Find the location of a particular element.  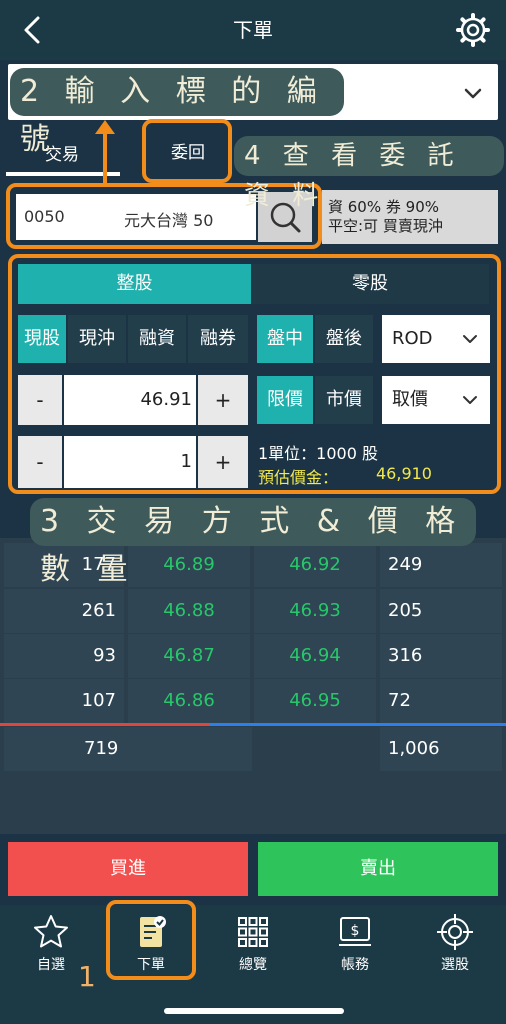

nav-item-stock-picker: 選股 is located at coordinates (455, 943).